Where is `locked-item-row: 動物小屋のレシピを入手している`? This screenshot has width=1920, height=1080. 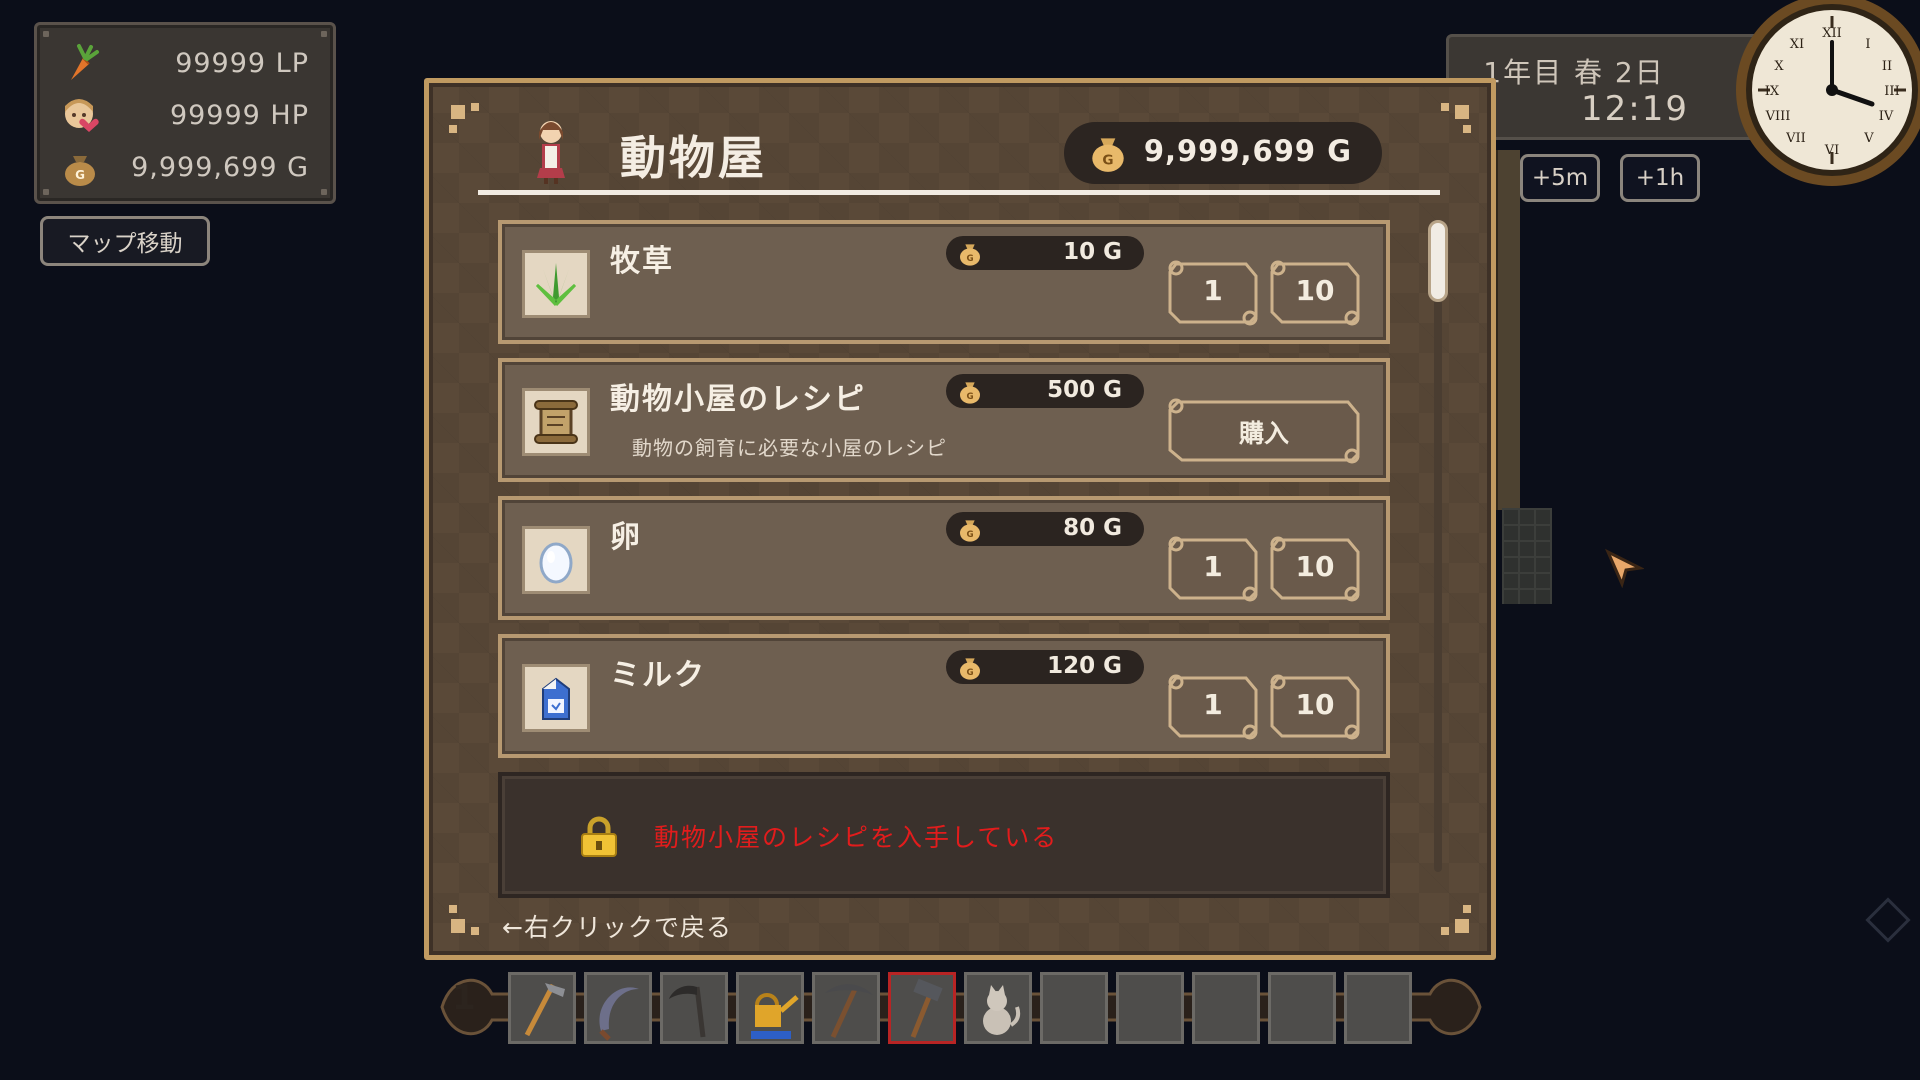 locked-item-row: 動物小屋のレシピを入手している is located at coordinates (944, 835).